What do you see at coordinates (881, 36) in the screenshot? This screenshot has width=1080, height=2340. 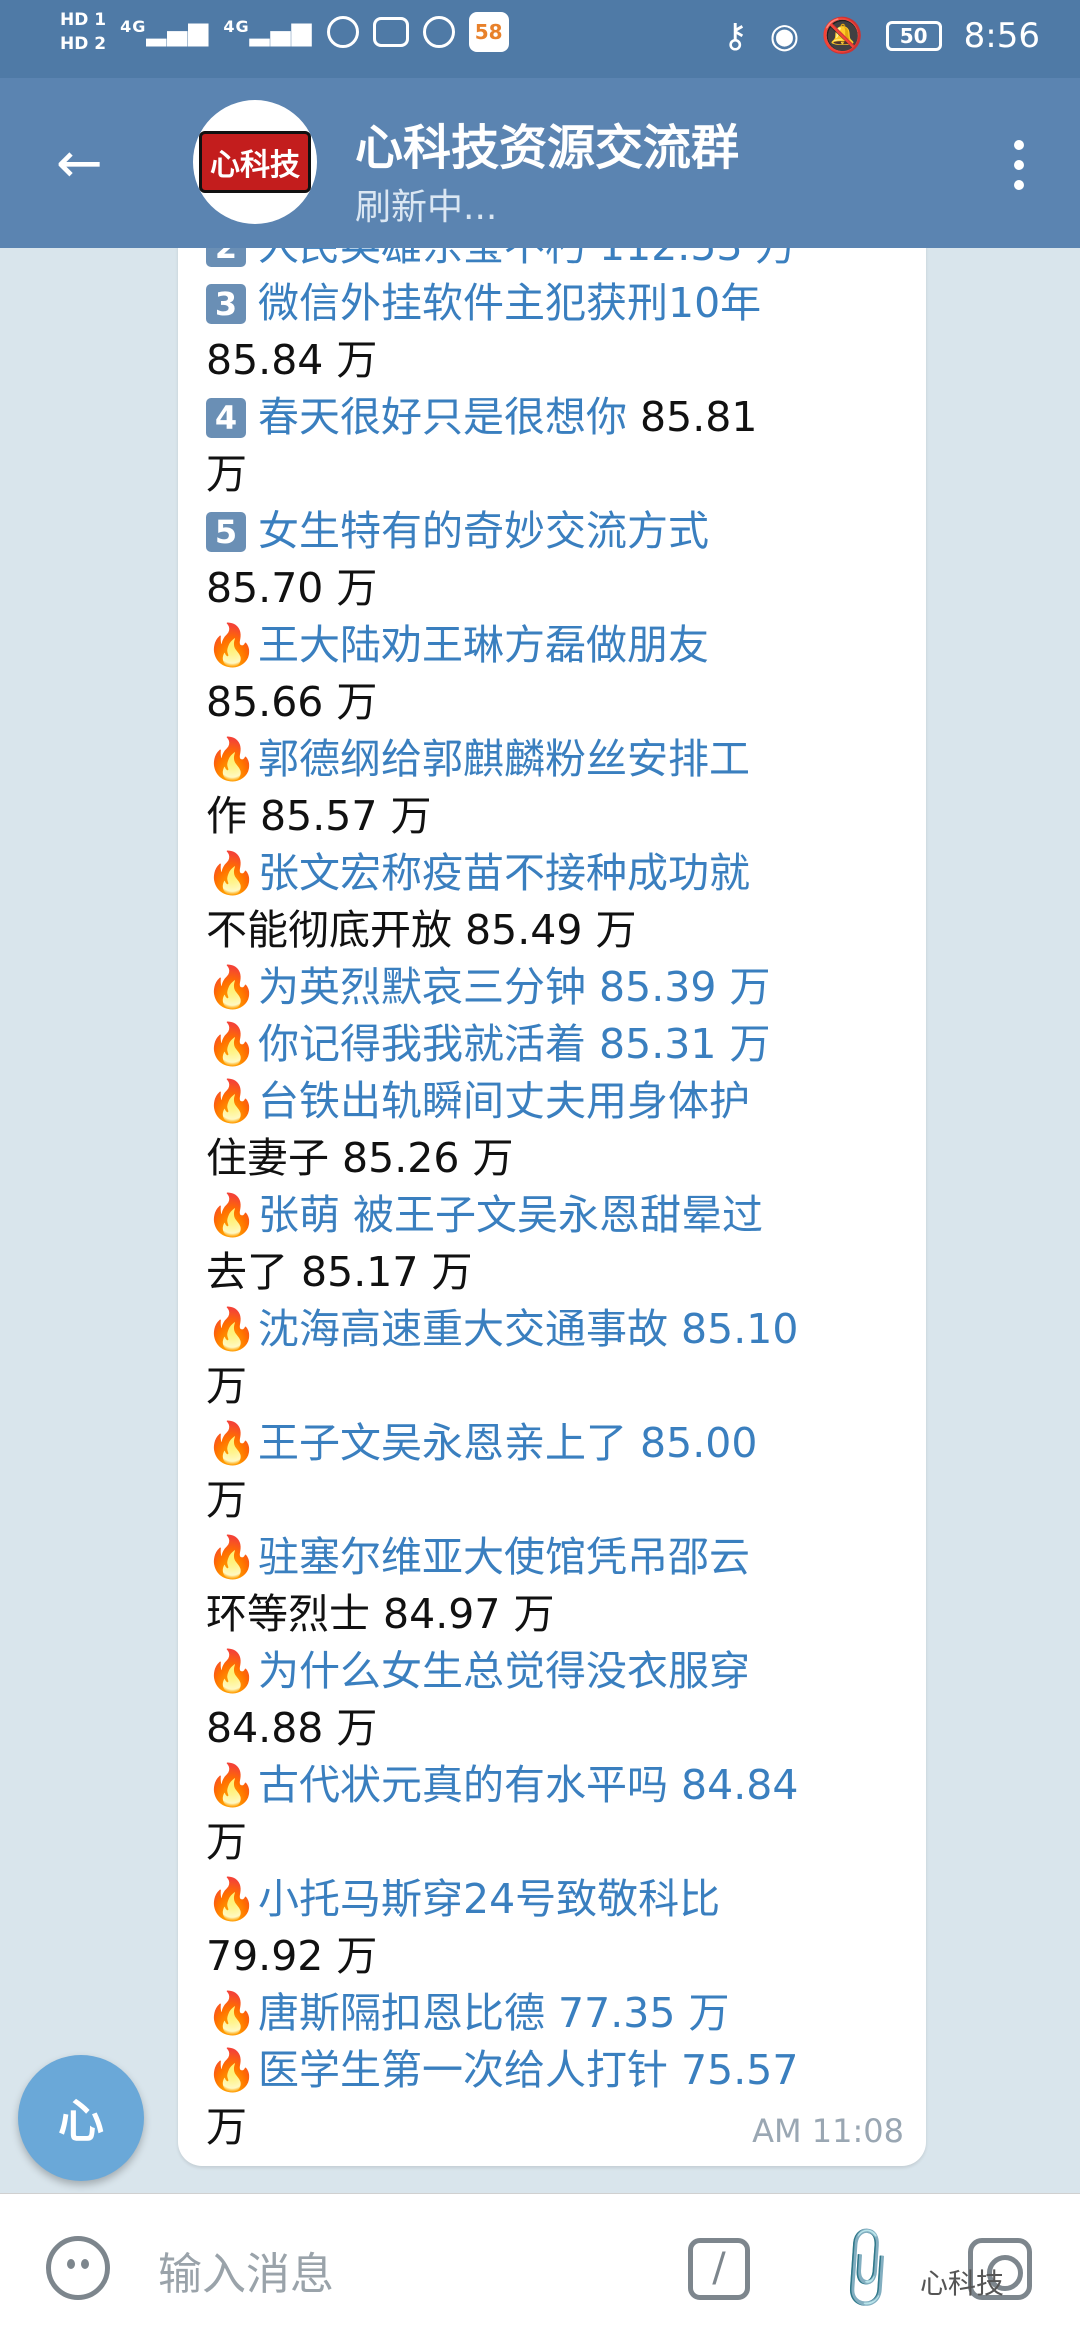 I see `status-right: ⚷ ◉ 🔕 50 8:56` at bounding box center [881, 36].